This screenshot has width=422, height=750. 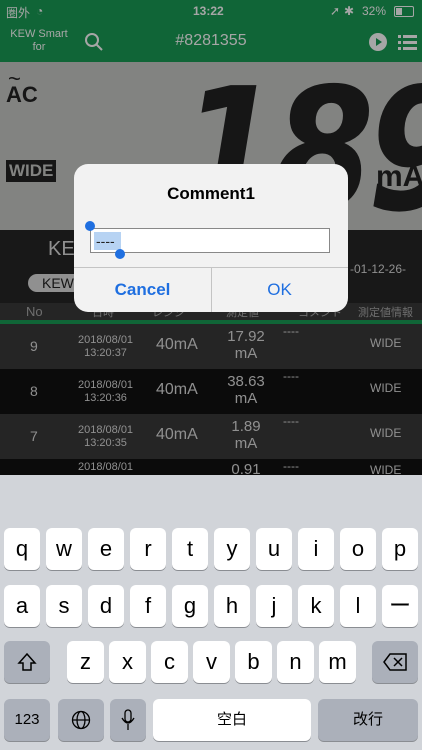 What do you see at coordinates (22, 549) in the screenshot?
I see `key-q: q` at bounding box center [22, 549].